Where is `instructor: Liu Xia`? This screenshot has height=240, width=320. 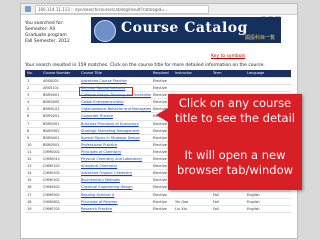 instructor: Liu Xia is located at coordinates (181, 208).